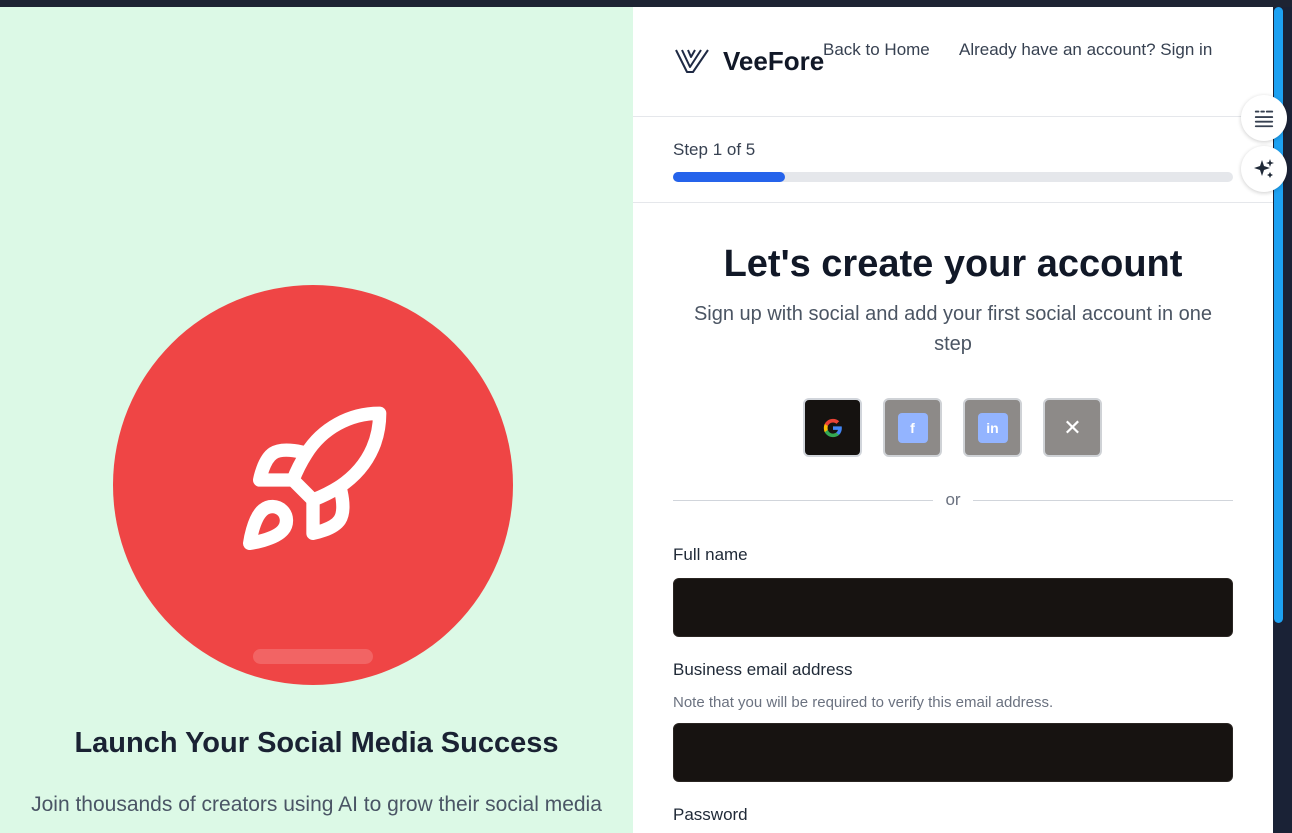 Image resolution: width=1292 pixels, height=833 pixels. Describe the element at coordinates (803, 500) in the screenshot. I see `divider-left` at that location.